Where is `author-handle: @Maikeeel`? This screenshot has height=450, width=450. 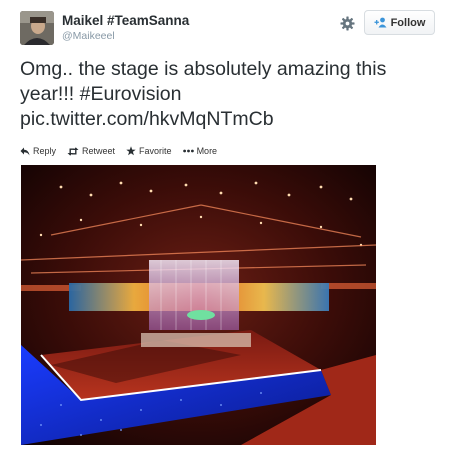
author-handle: @Maikeeel is located at coordinates (88, 36).